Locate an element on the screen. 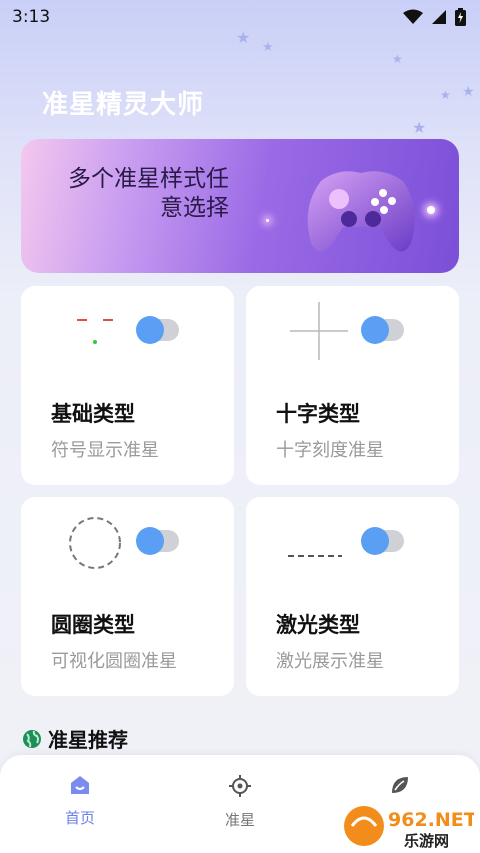 The height and width of the screenshot is (853, 480). card-laser-type: 激光类型 激光展示准星 is located at coordinates (352, 596).